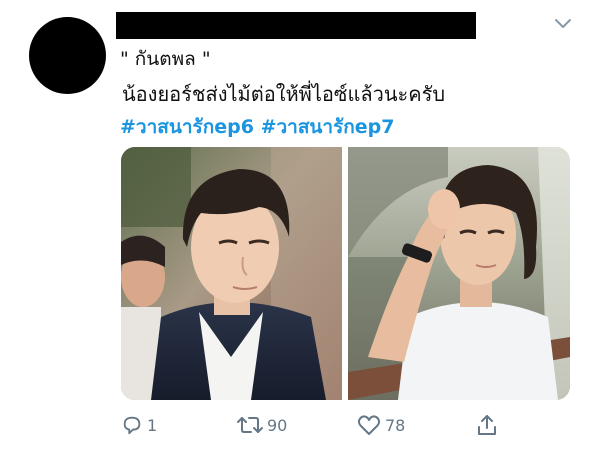 The image size is (600, 452). I want to click on retweet-icon, so click(250, 425).